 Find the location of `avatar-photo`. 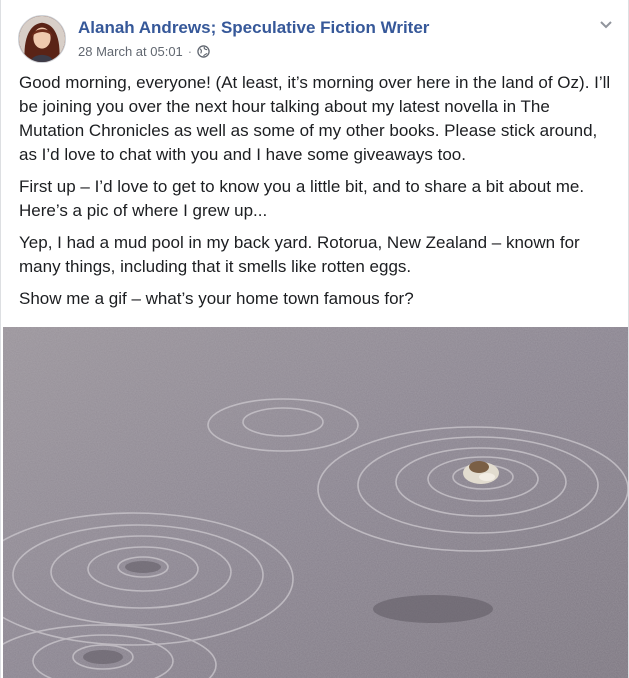

avatar-photo is located at coordinates (42, 39).